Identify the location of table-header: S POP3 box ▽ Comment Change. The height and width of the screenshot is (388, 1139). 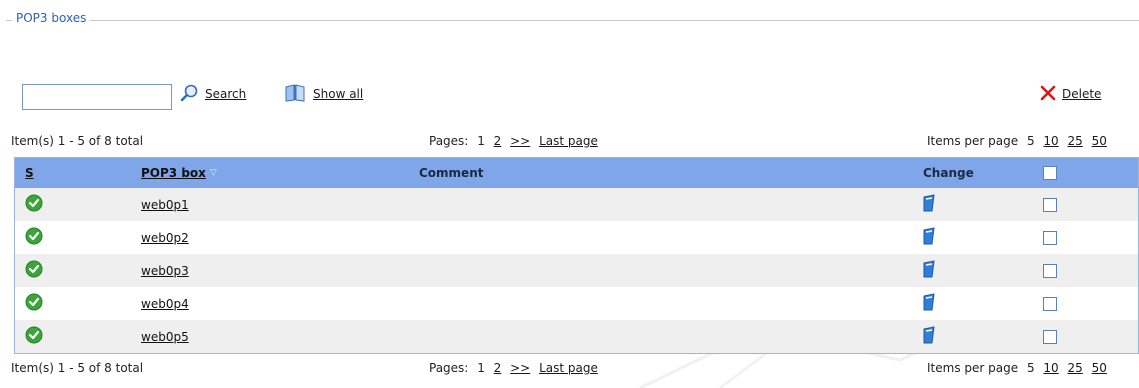
(576, 173).